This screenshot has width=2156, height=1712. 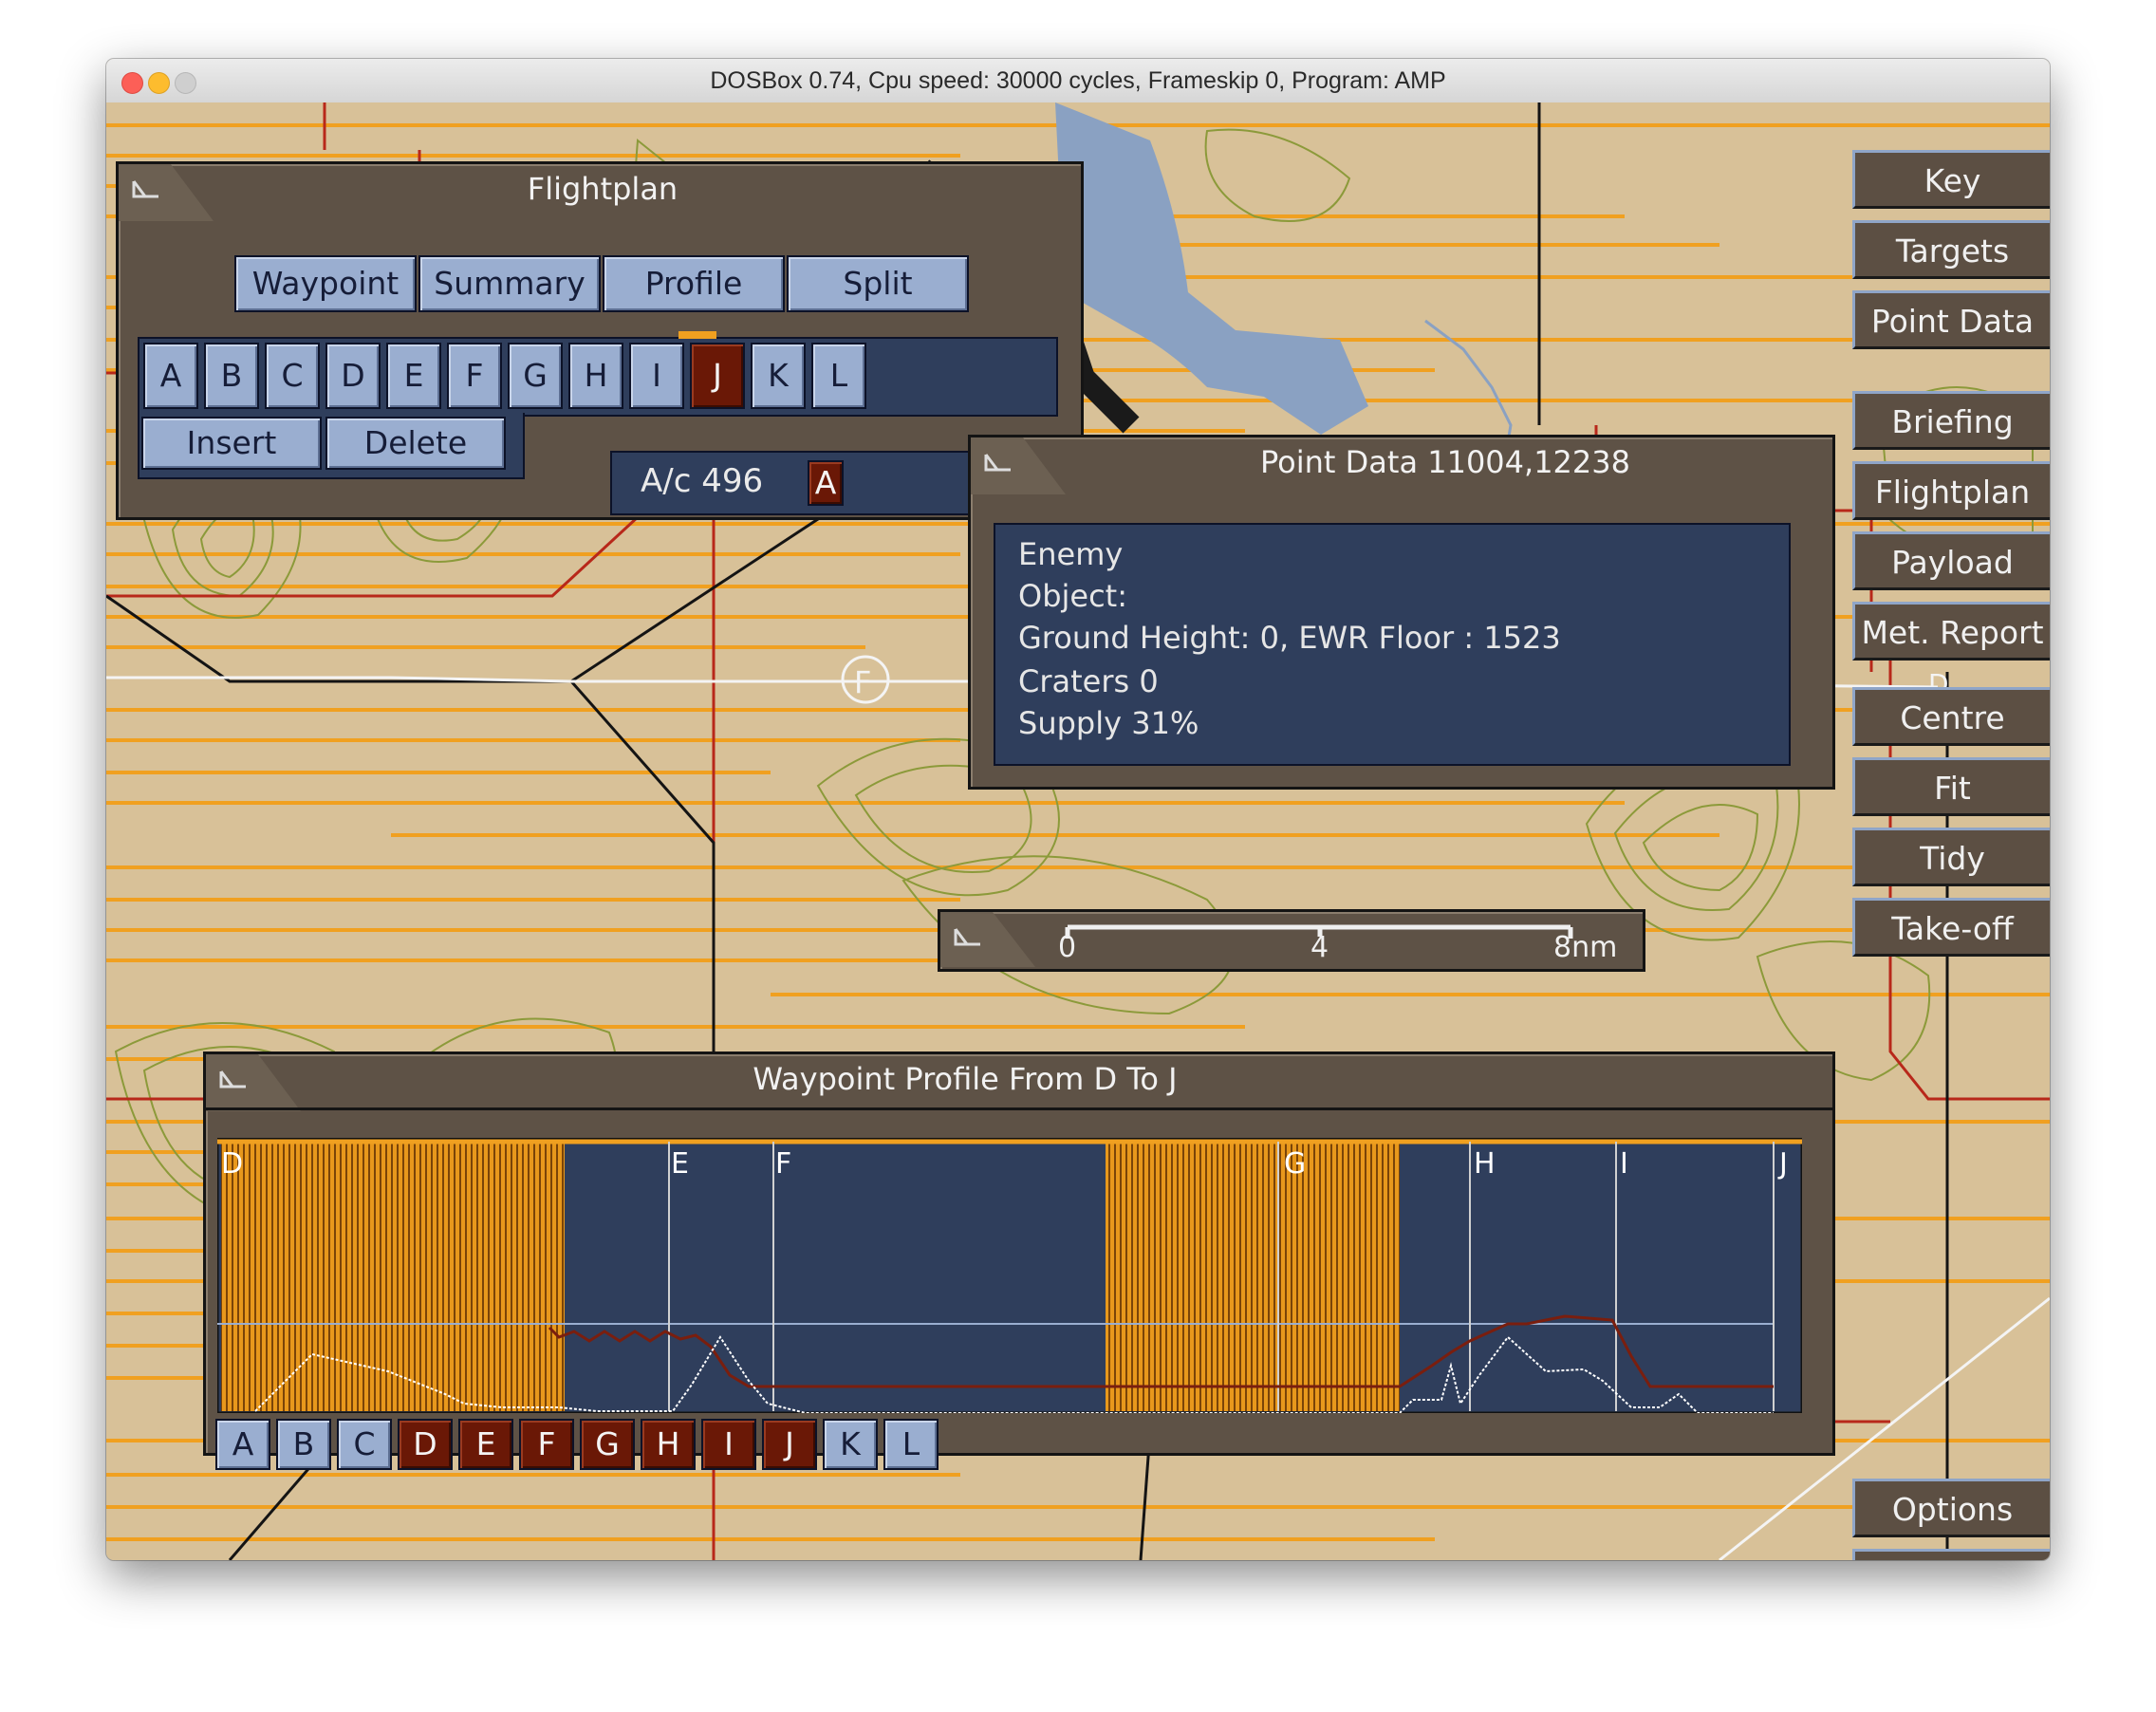 What do you see at coordinates (1072, 596) in the screenshot?
I see `point-data-line: Object:` at bounding box center [1072, 596].